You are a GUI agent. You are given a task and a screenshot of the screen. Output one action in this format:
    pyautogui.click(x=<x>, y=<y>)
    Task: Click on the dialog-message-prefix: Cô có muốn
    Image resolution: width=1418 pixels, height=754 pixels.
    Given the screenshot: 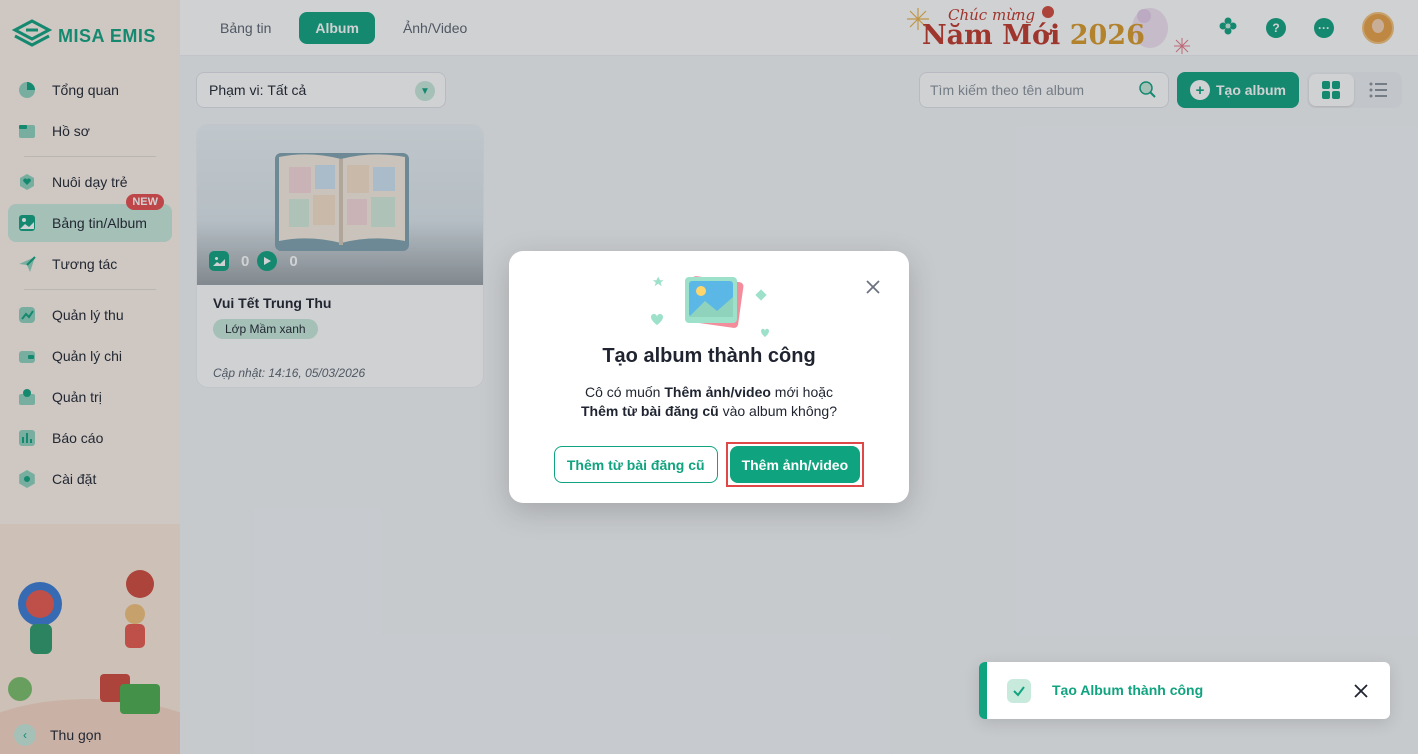 What is the action you would take?
    pyautogui.click(x=624, y=392)
    